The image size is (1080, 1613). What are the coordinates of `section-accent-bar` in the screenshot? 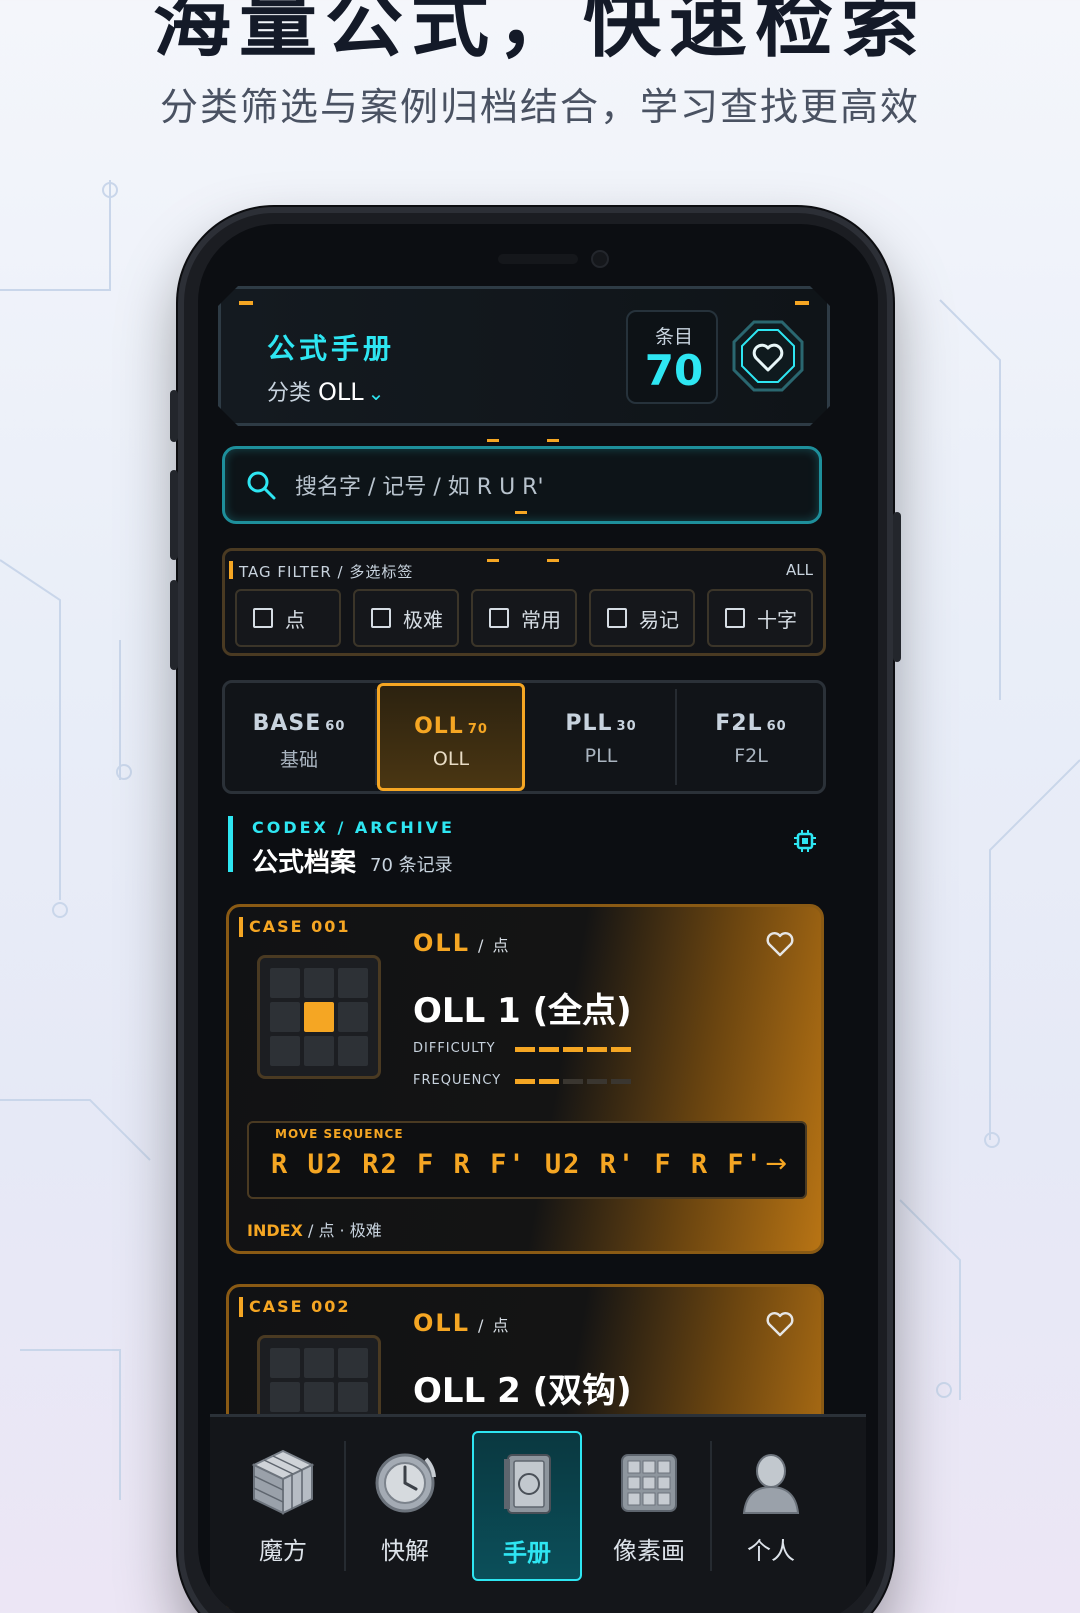 It's located at (230, 844).